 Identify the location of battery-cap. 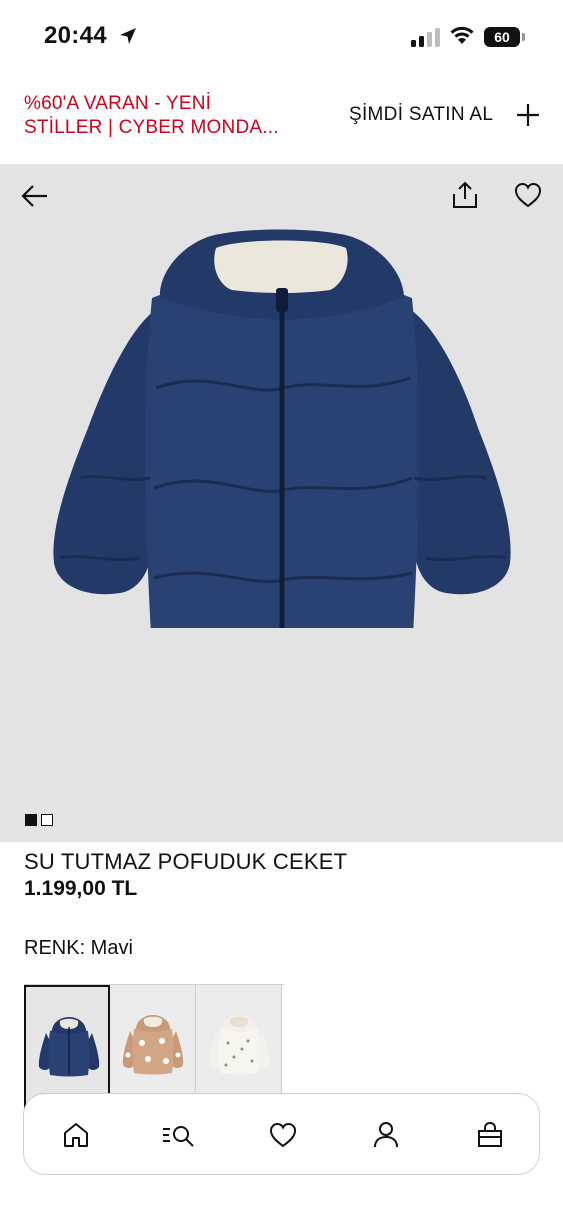
(523, 37).